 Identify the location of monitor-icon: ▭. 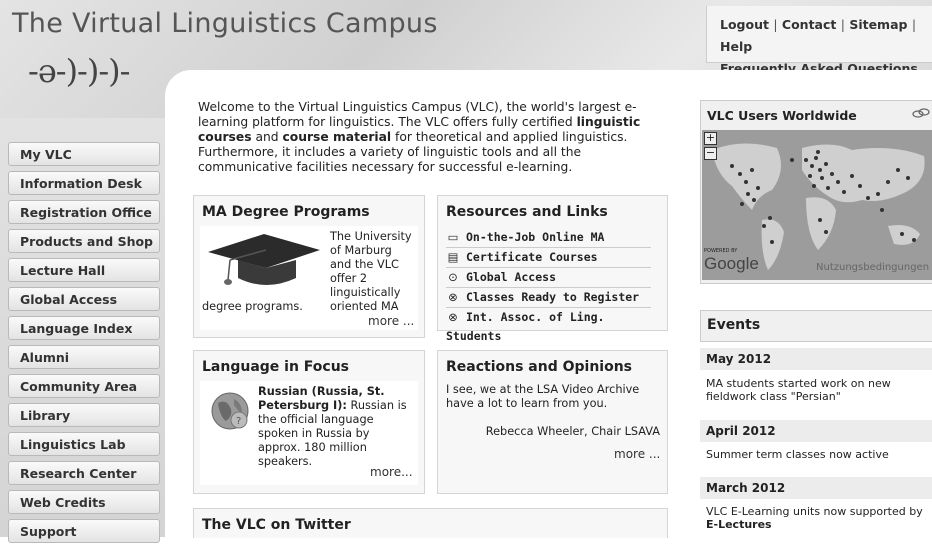
(453, 237).